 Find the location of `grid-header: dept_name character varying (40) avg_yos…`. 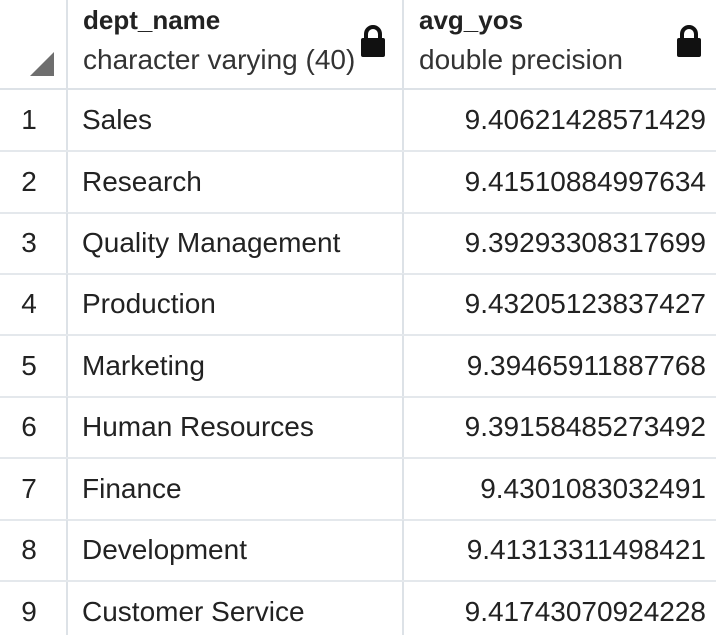

grid-header: dept_name character varying (40) avg_yos… is located at coordinates (358, 45).